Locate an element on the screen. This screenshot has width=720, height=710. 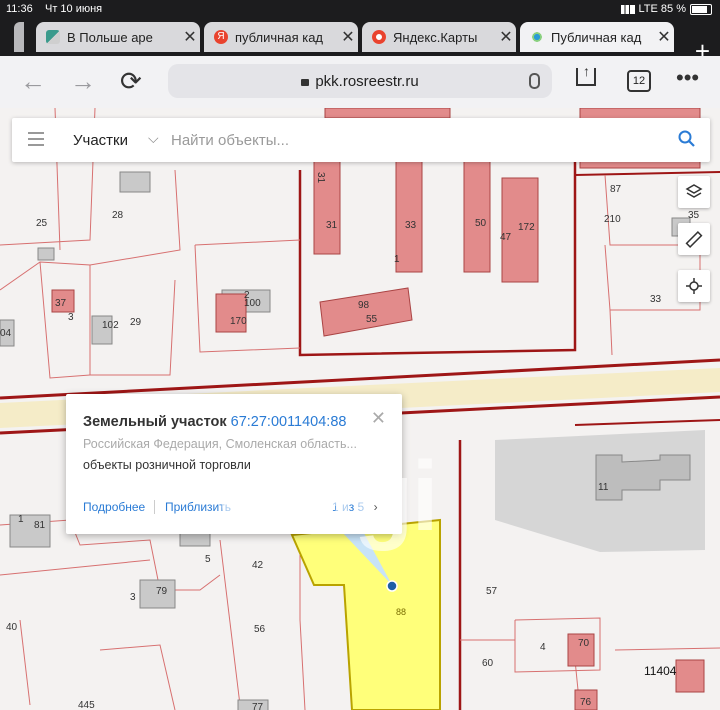
tab-yandex-search: Я публичная кад ✕ is located at coordinates (281, 37).